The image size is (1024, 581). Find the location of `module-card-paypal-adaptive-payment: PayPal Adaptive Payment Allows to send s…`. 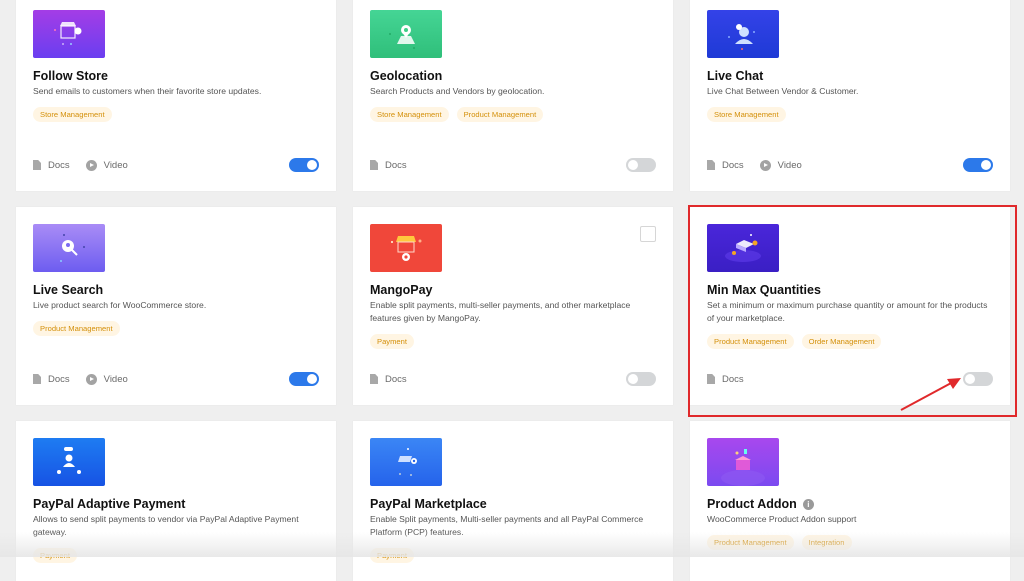

module-card-paypal-adaptive-payment: PayPal Adaptive Payment Allows to send s… is located at coordinates (176, 501).